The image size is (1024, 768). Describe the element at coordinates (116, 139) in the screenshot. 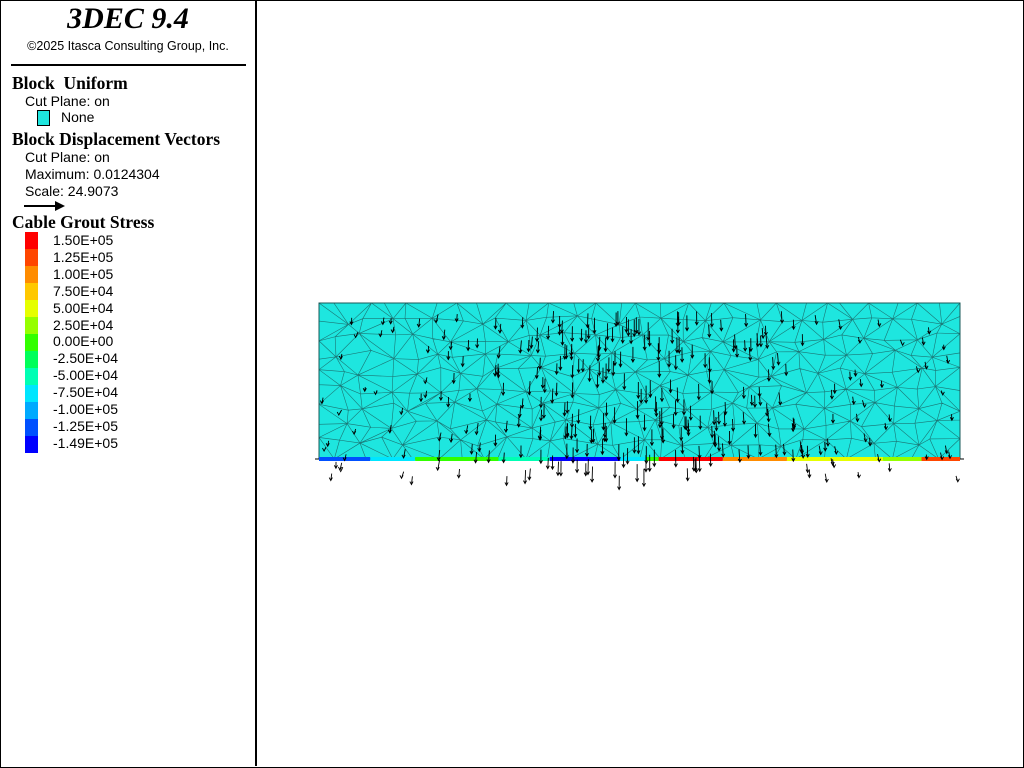

I see `displacement-vectors-heading: Block Displacement Vectors` at that location.